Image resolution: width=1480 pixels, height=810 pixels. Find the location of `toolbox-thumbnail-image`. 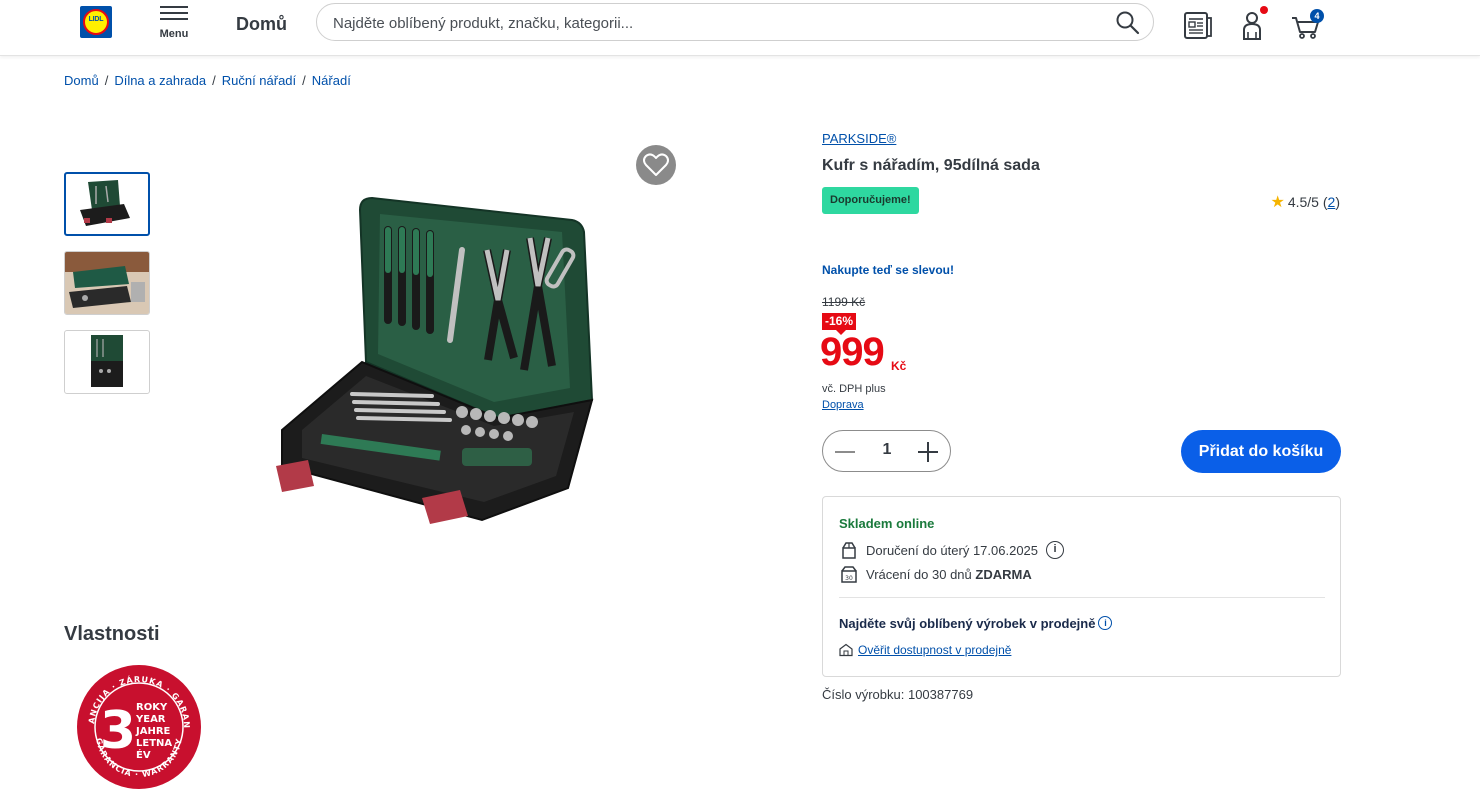

toolbox-thumbnail-image is located at coordinates (105, 203).